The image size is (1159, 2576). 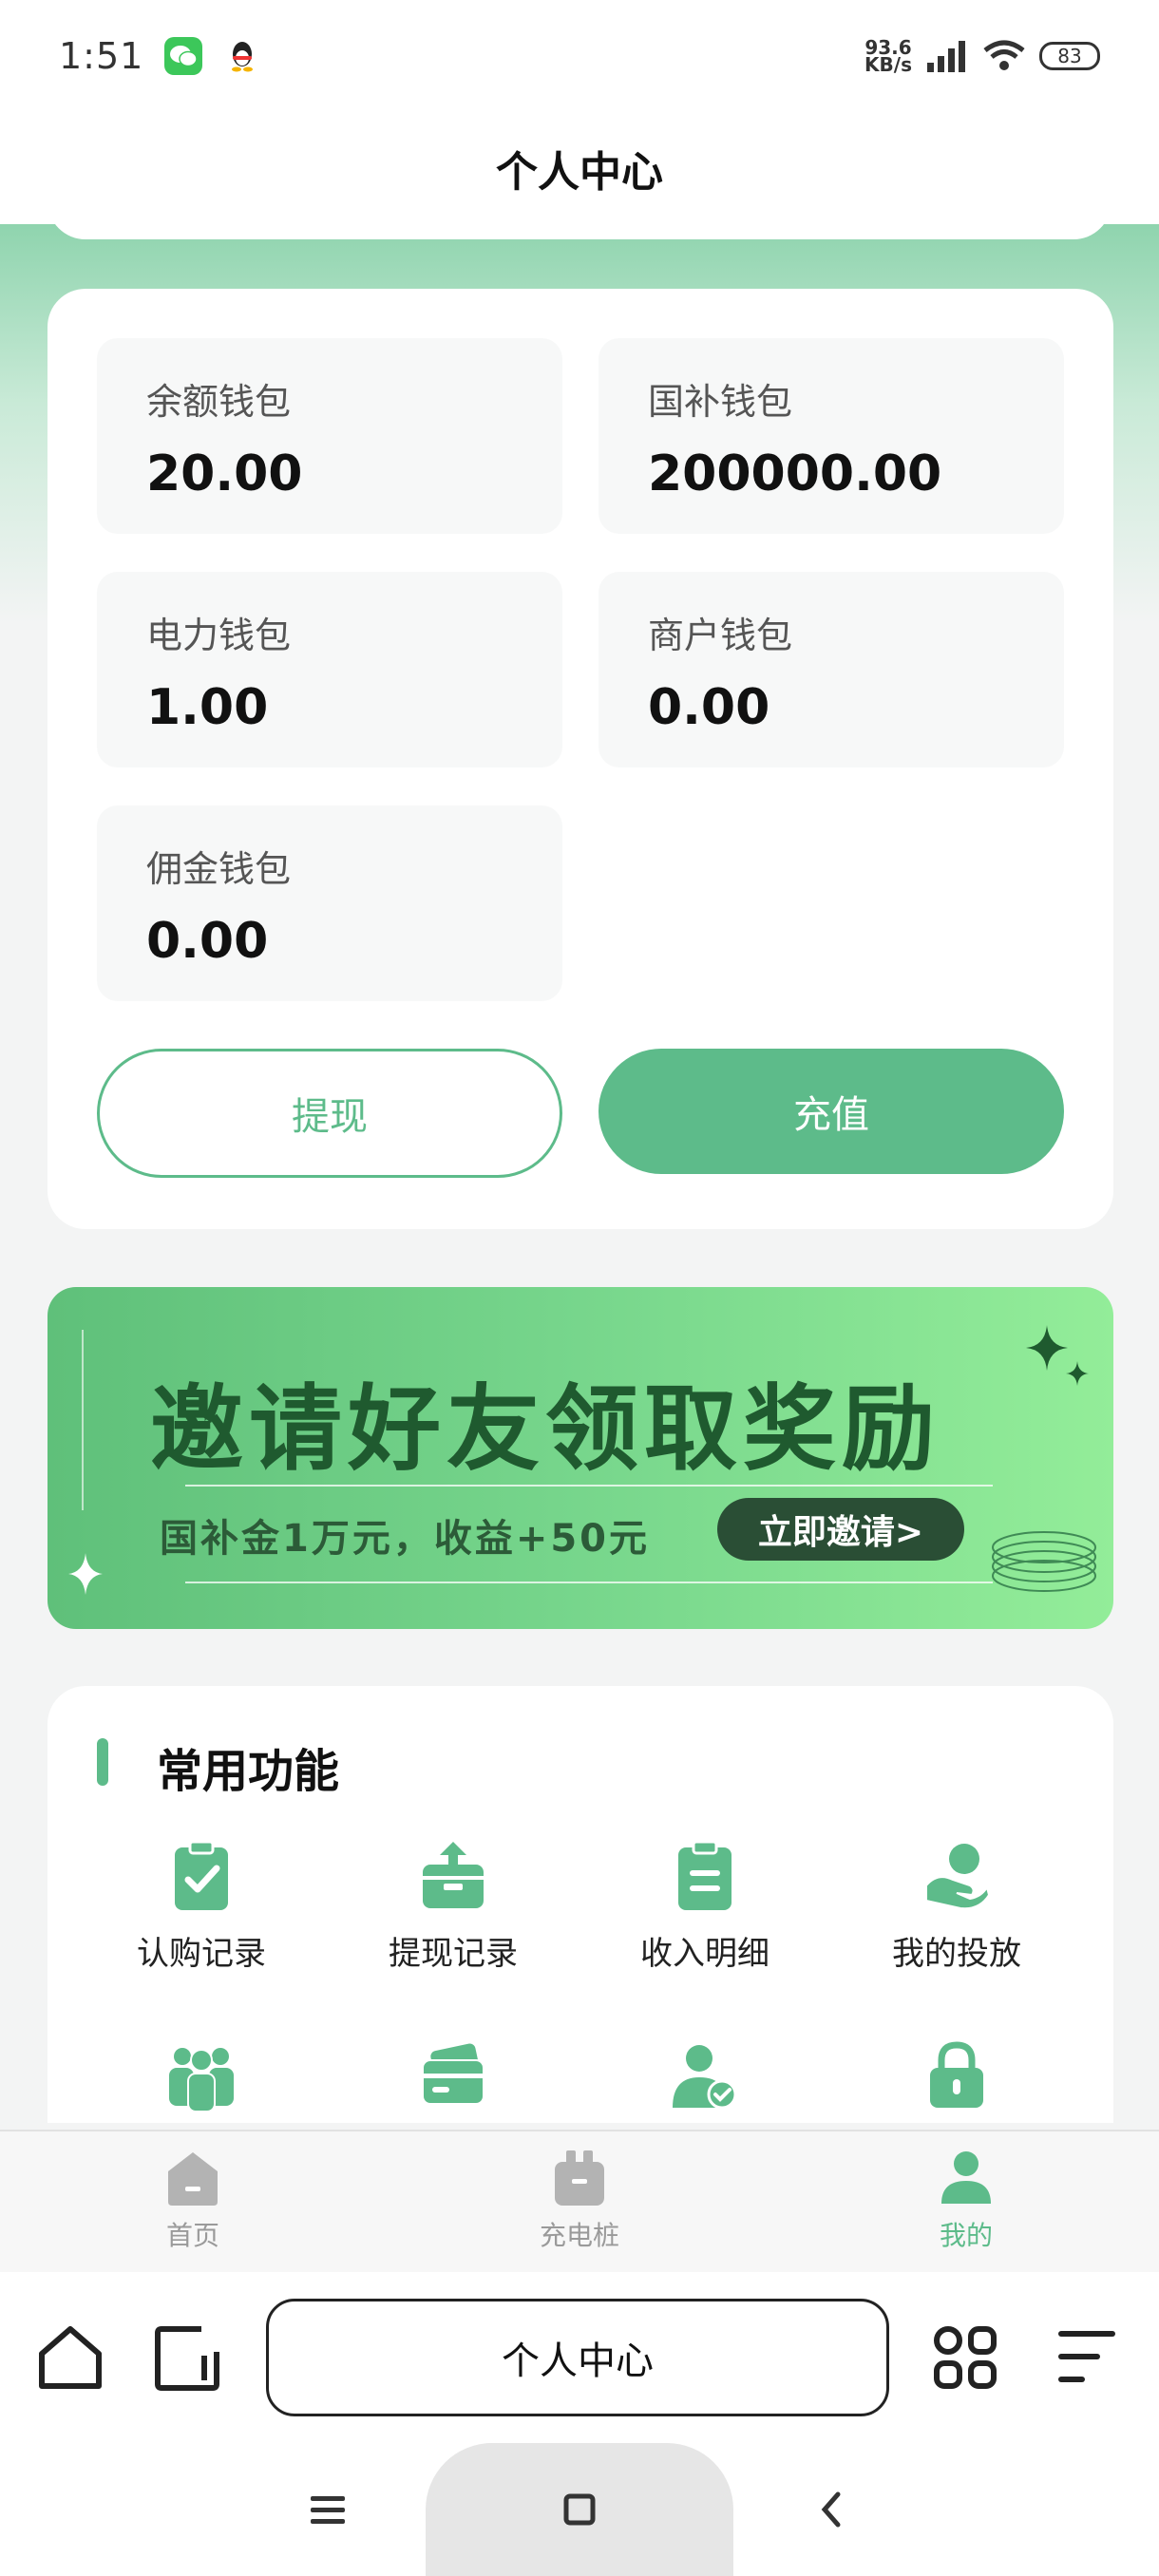 I want to click on network-speed-unit: KB/s, so click(x=888, y=64).